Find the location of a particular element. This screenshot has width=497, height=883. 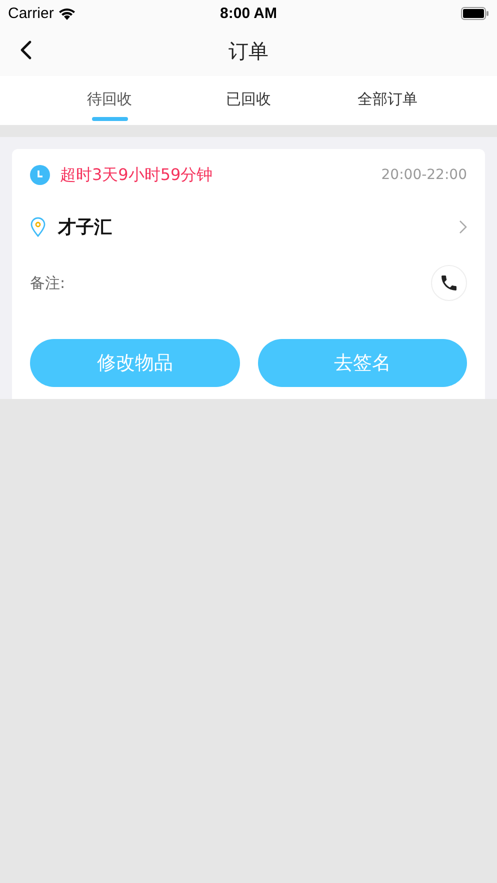

note-label: 备注: is located at coordinates (48, 283).